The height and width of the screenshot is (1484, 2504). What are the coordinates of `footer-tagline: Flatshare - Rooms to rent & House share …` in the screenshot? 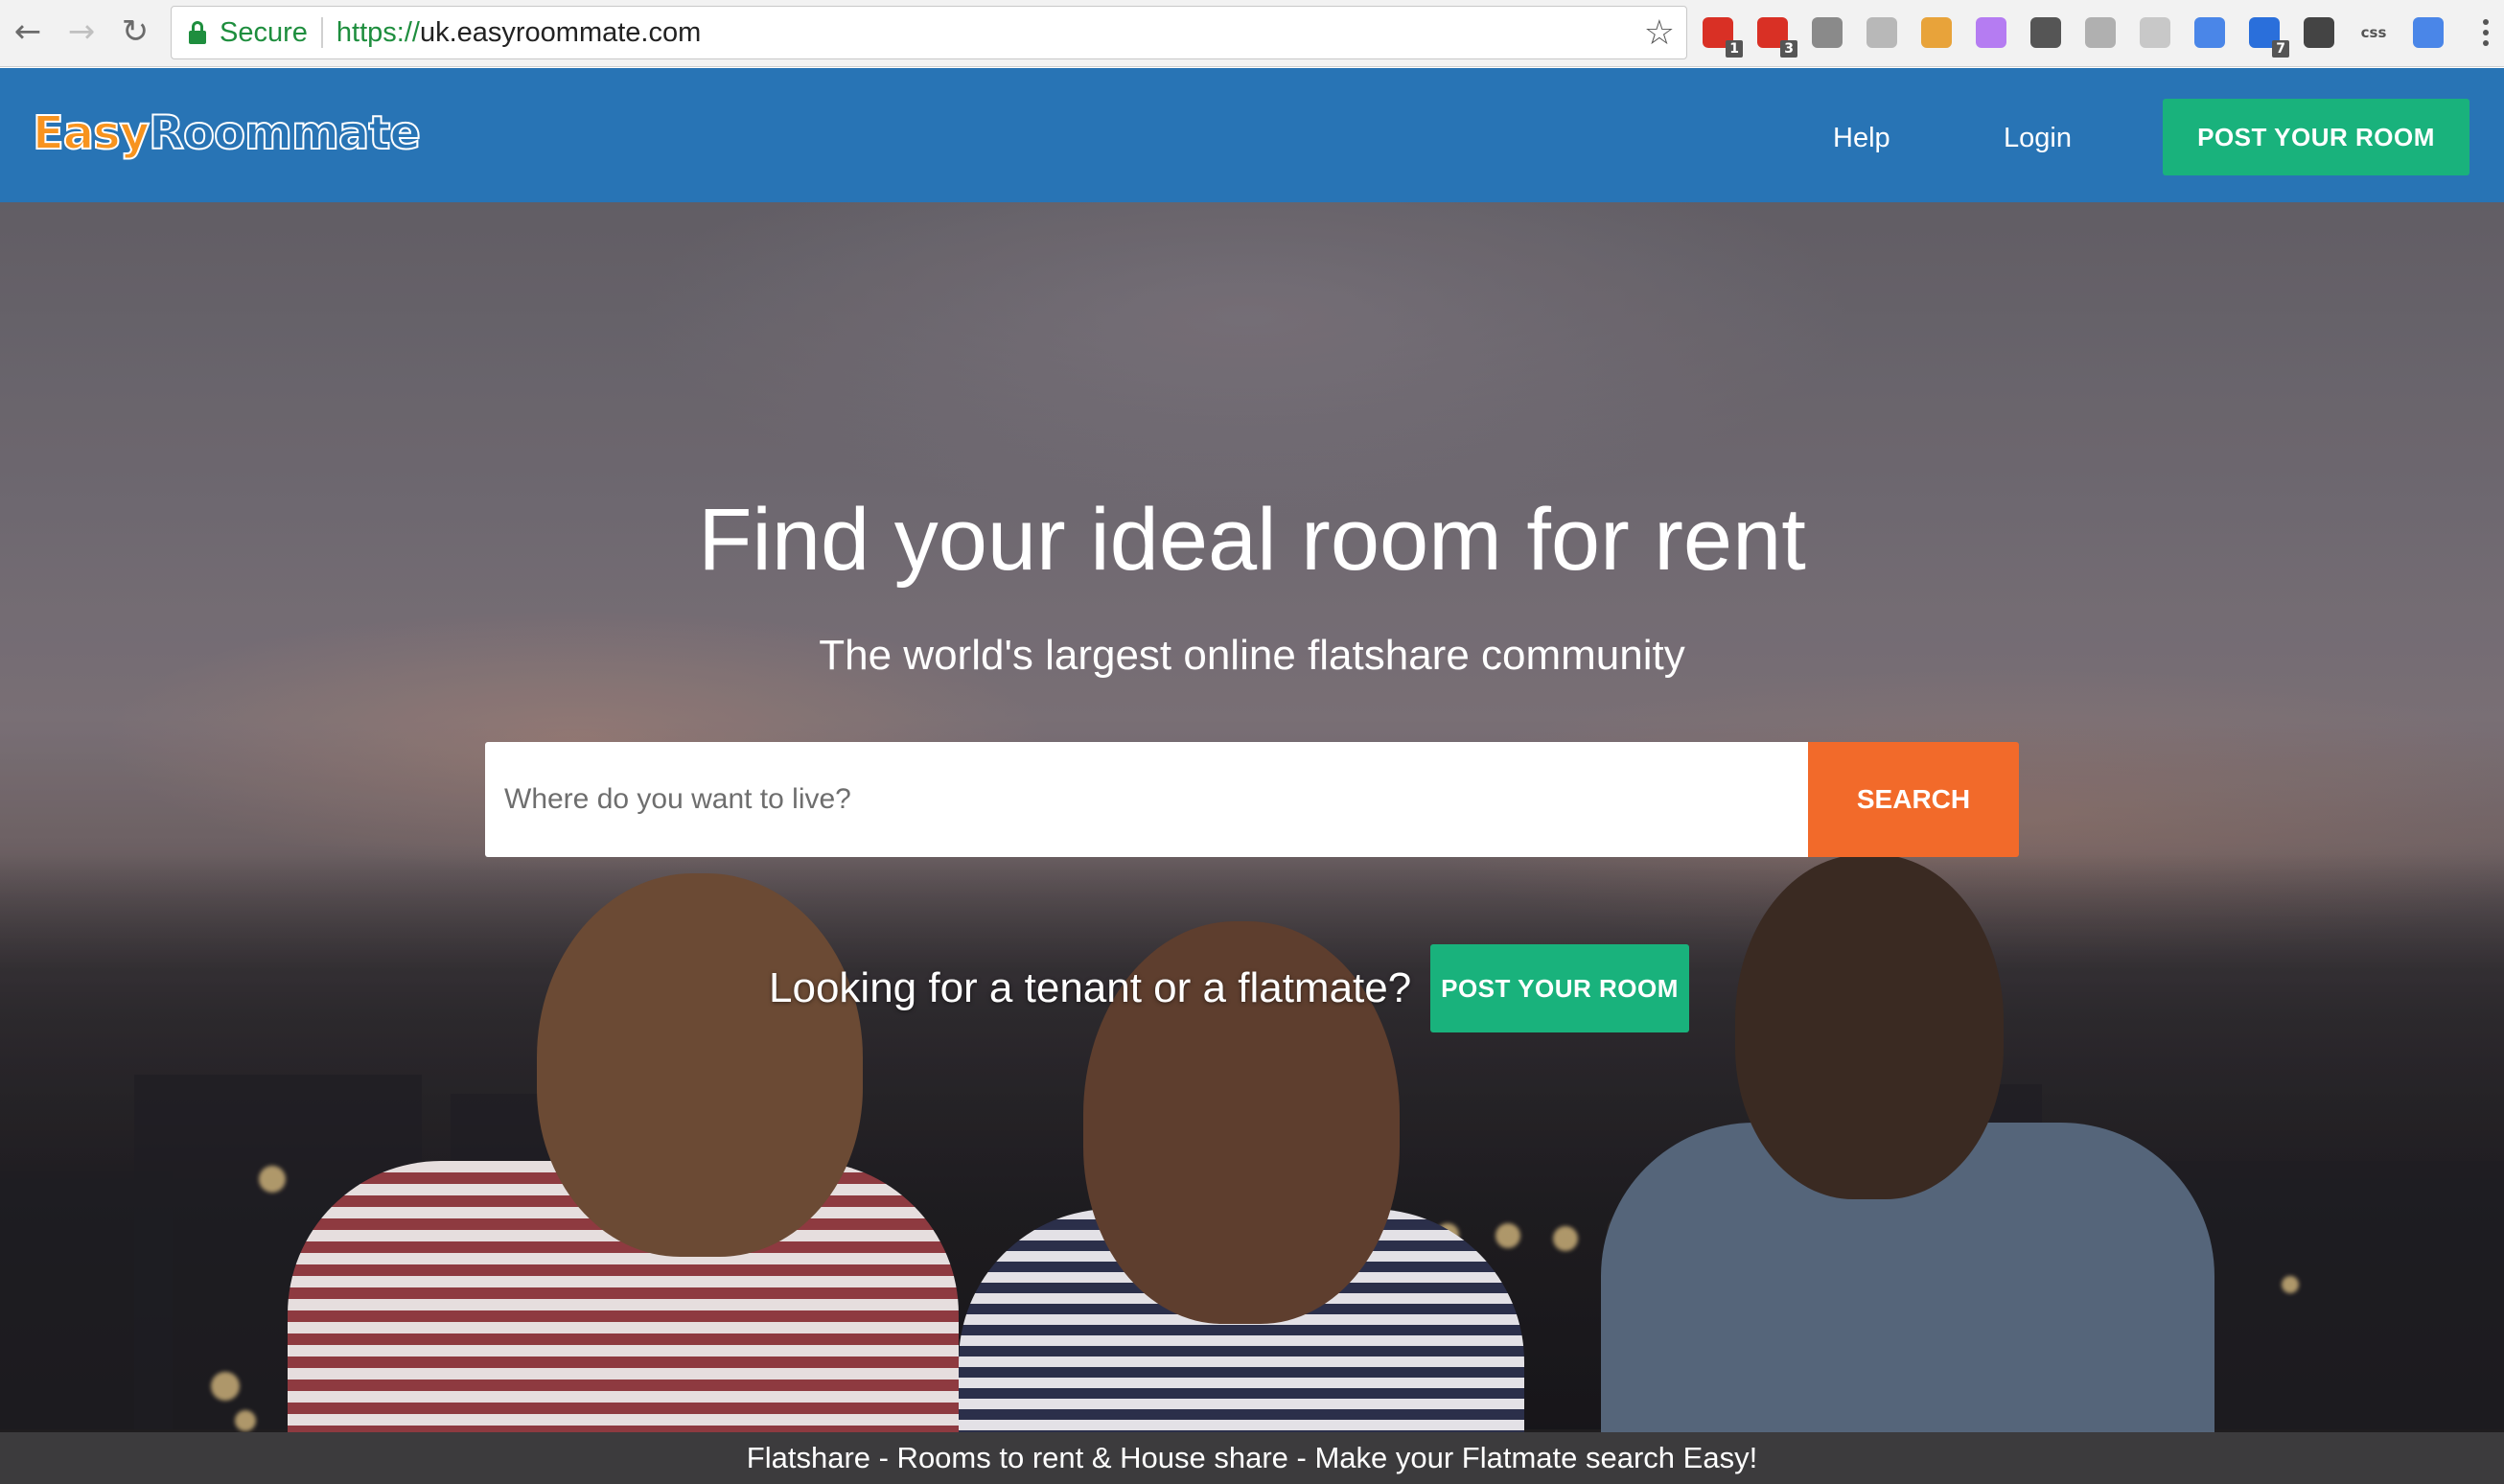 It's located at (1252, 1458).